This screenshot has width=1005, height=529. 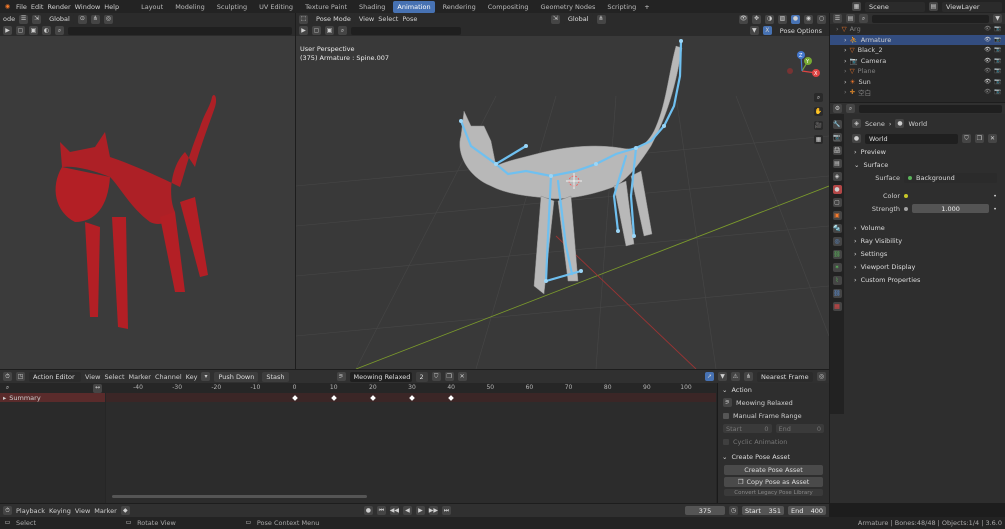 What do you see at coordinates (366, 19) in the screenshot?
I see `menu-view: View` at bounding box center [366, 19].